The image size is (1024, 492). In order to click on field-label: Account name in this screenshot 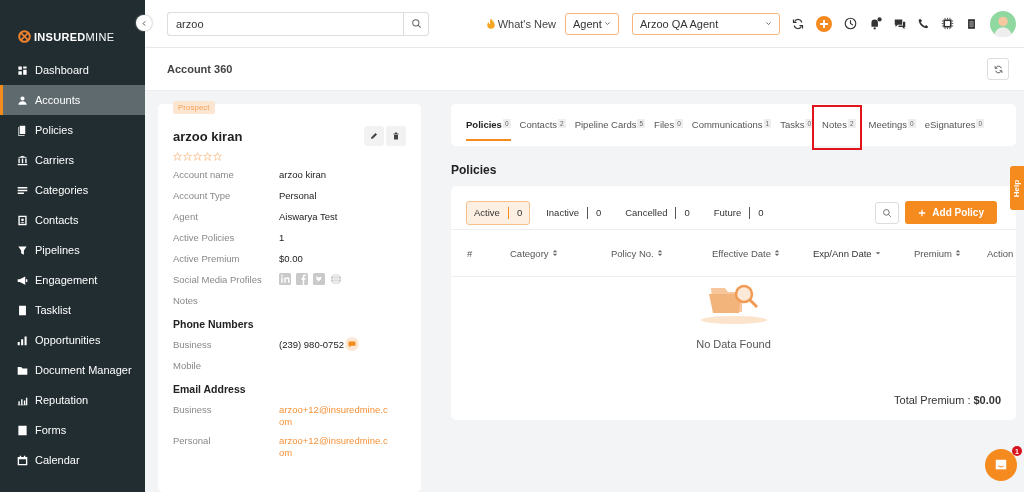, I will do `click(204, 174)`.